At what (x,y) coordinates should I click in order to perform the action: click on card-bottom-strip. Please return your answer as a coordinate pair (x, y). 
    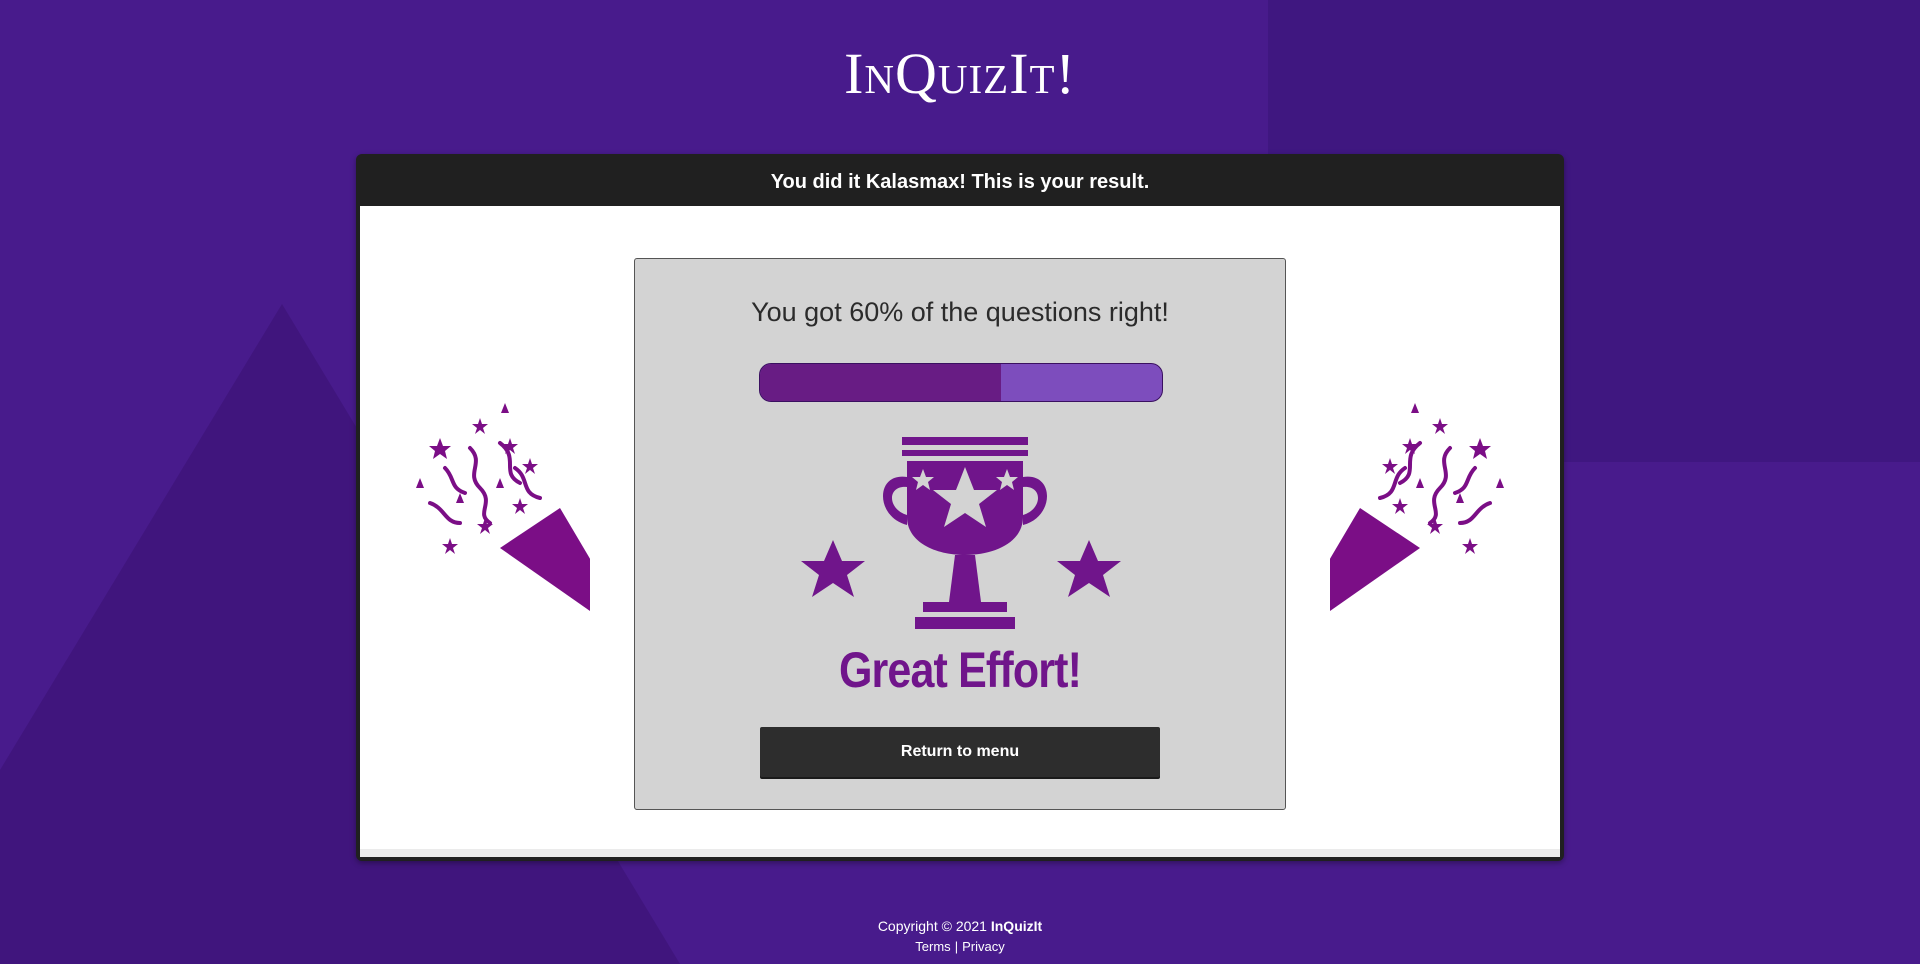
    Looking at the image, I should click on (960, 853).